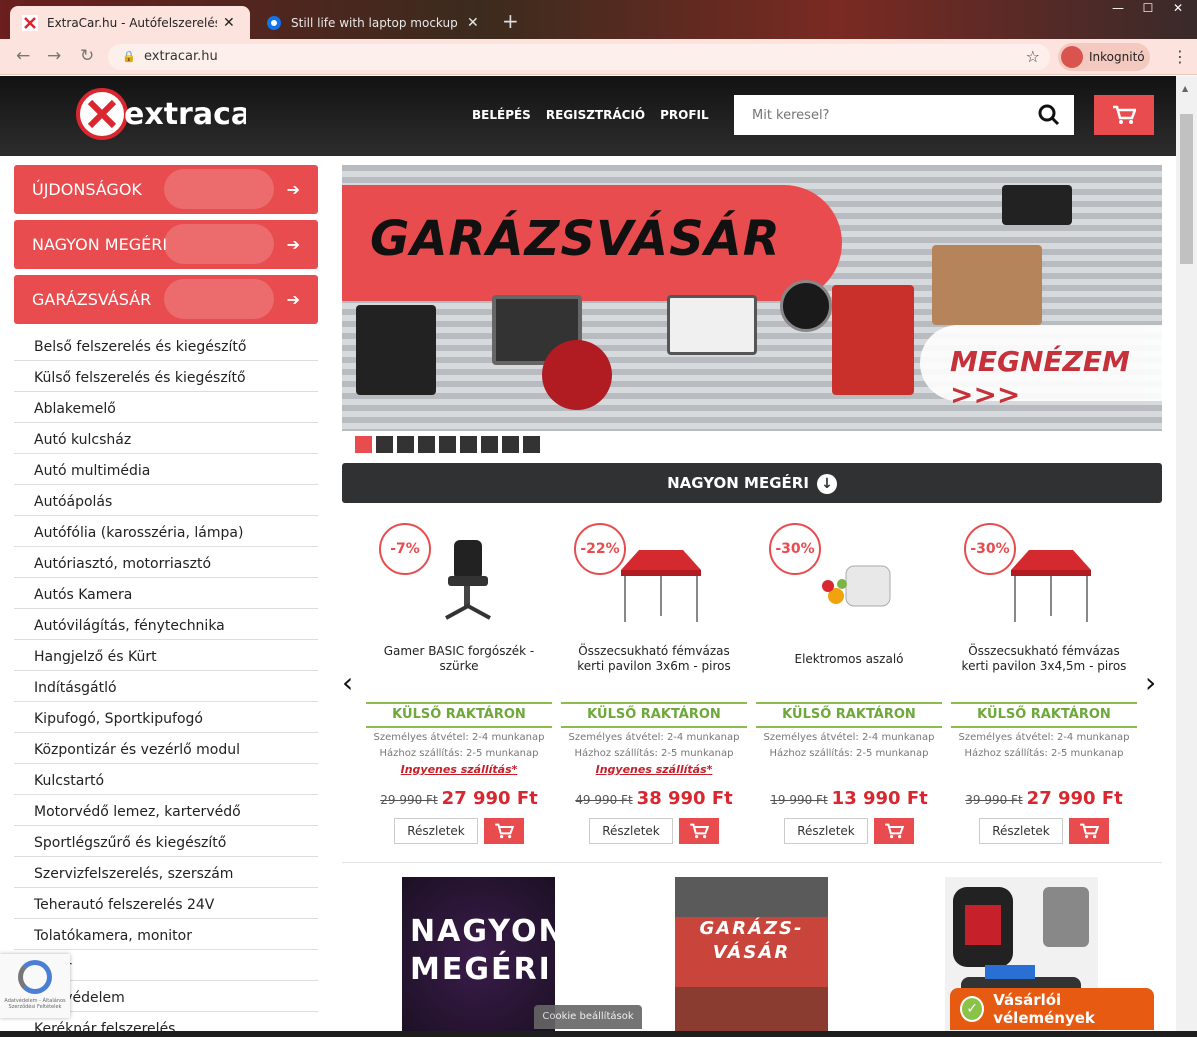  I want to click on incognito-badge: Inkognitó, so click(1104, 57).